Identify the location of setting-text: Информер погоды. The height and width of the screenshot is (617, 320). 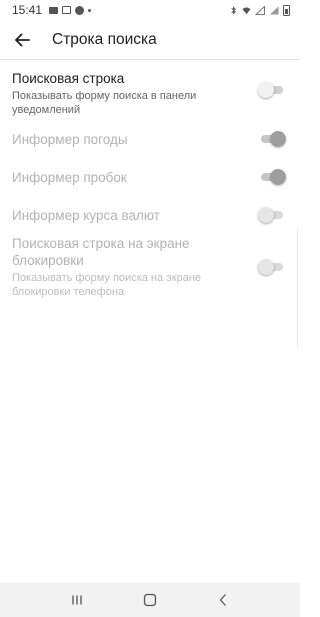
(149, 139).